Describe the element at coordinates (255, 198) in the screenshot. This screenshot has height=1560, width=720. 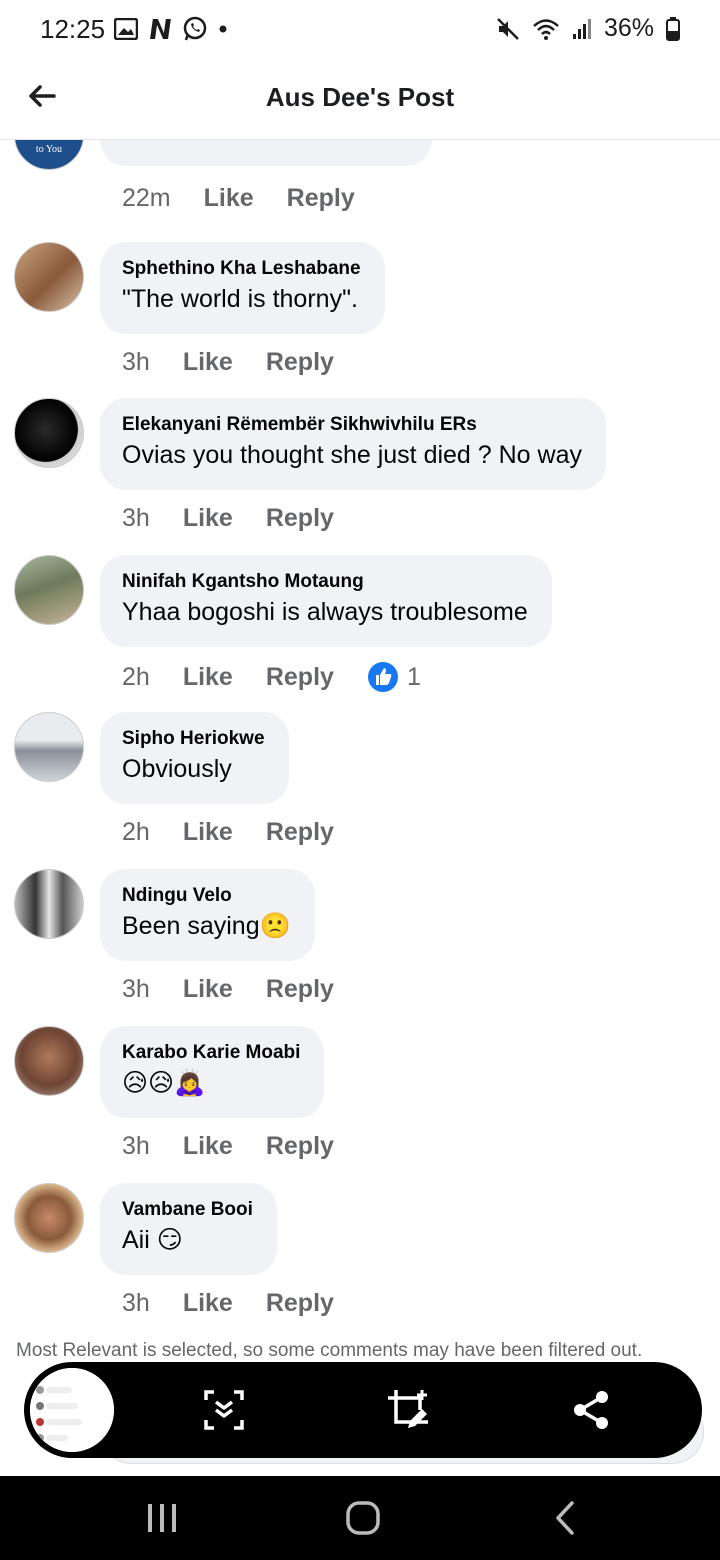
I see `comment-actions: 22m Like Reply` at that location.